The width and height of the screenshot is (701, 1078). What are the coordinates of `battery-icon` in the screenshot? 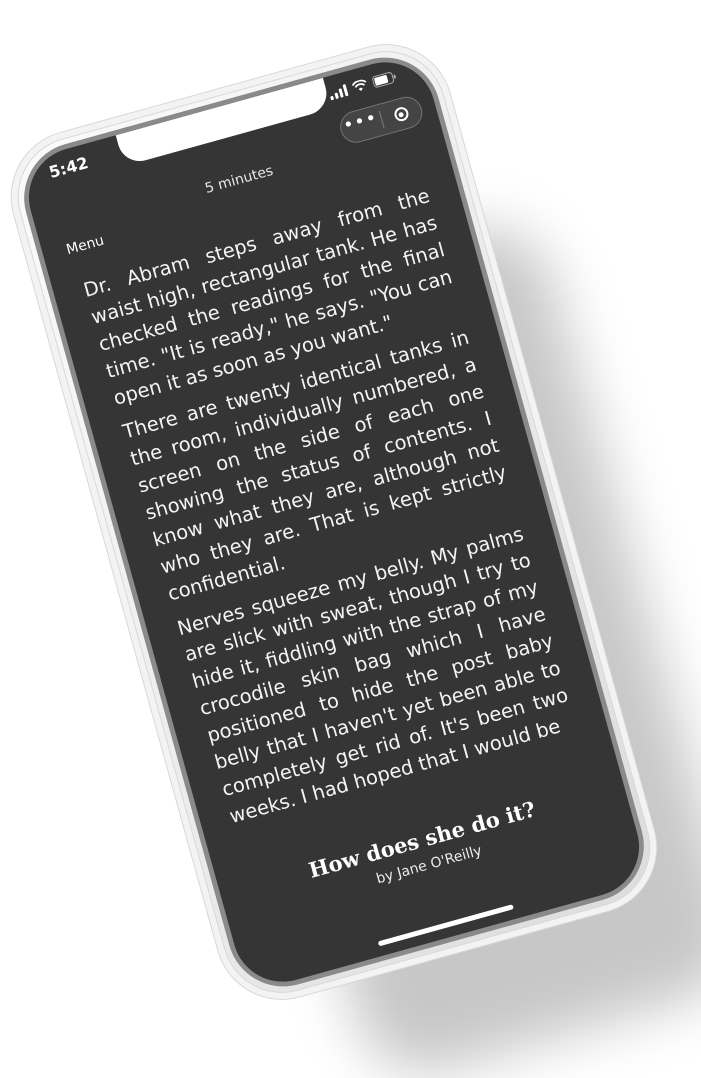 It's located at (384, 79).